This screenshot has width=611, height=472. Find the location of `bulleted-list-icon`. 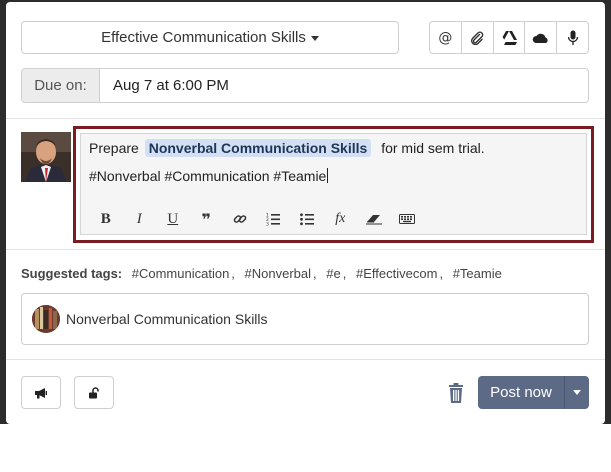

bulleted-list-icon is located at coordinates (306, 219).